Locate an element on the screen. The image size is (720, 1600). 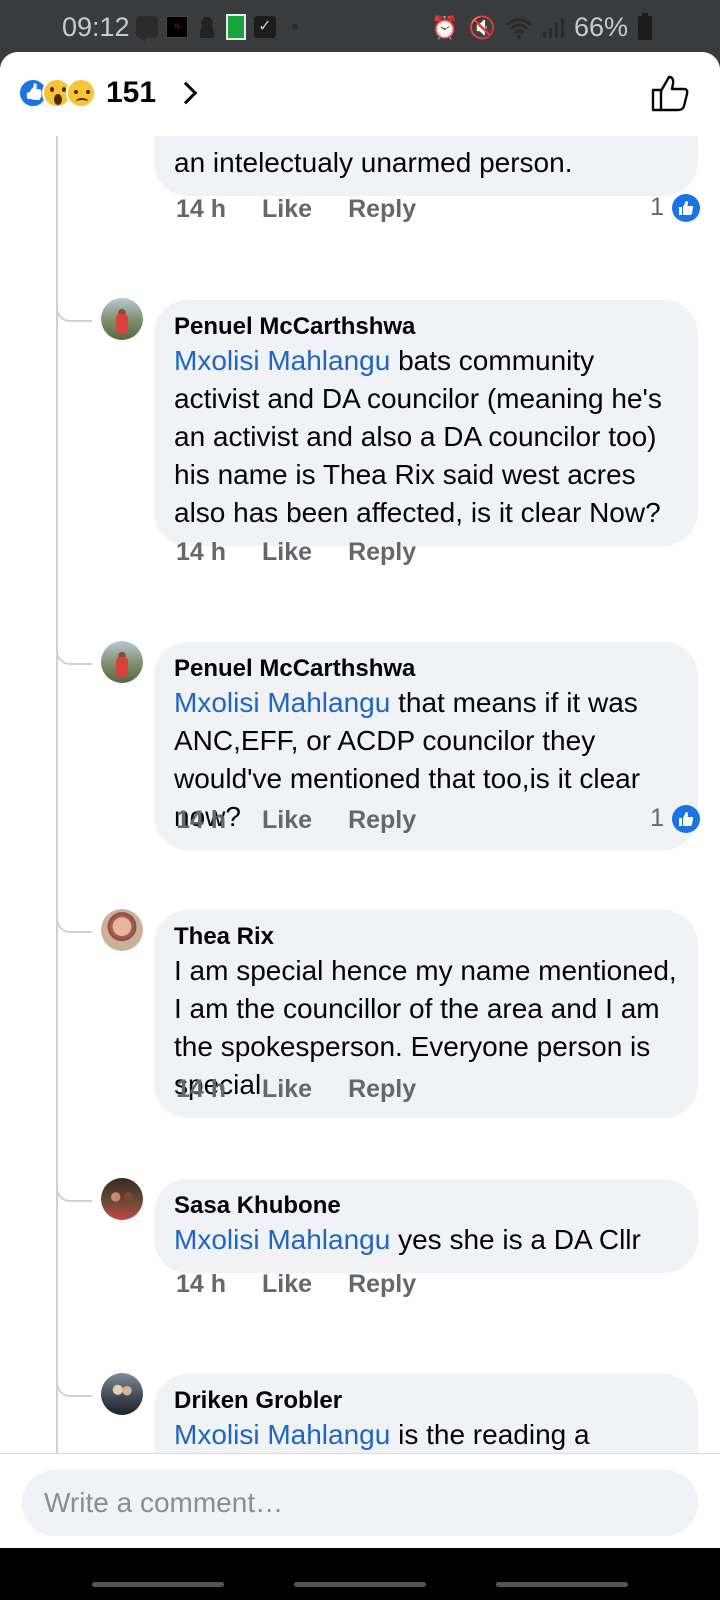
reactions-header: 151 is located at coordinates (360, 94).